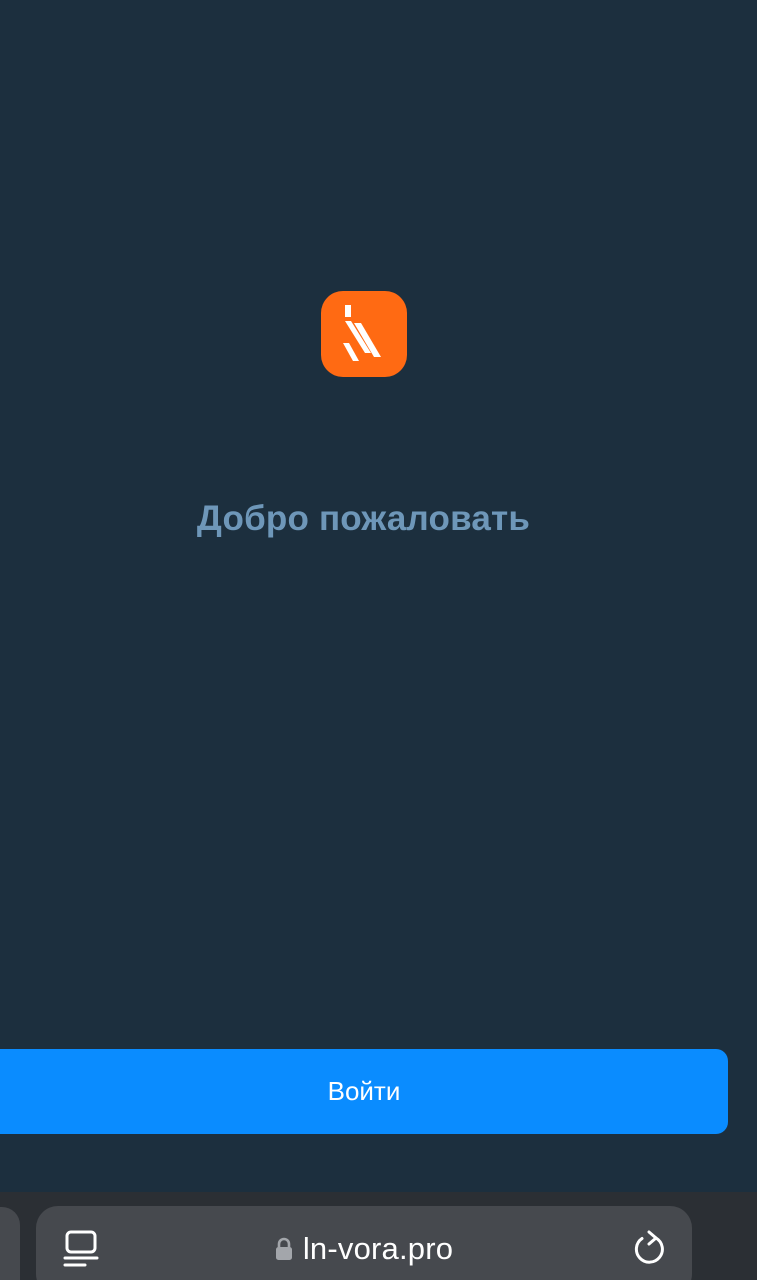  Describe the element at coordinates (364, 1091) in the screenshot. I see `login-button: Войти` at that location.